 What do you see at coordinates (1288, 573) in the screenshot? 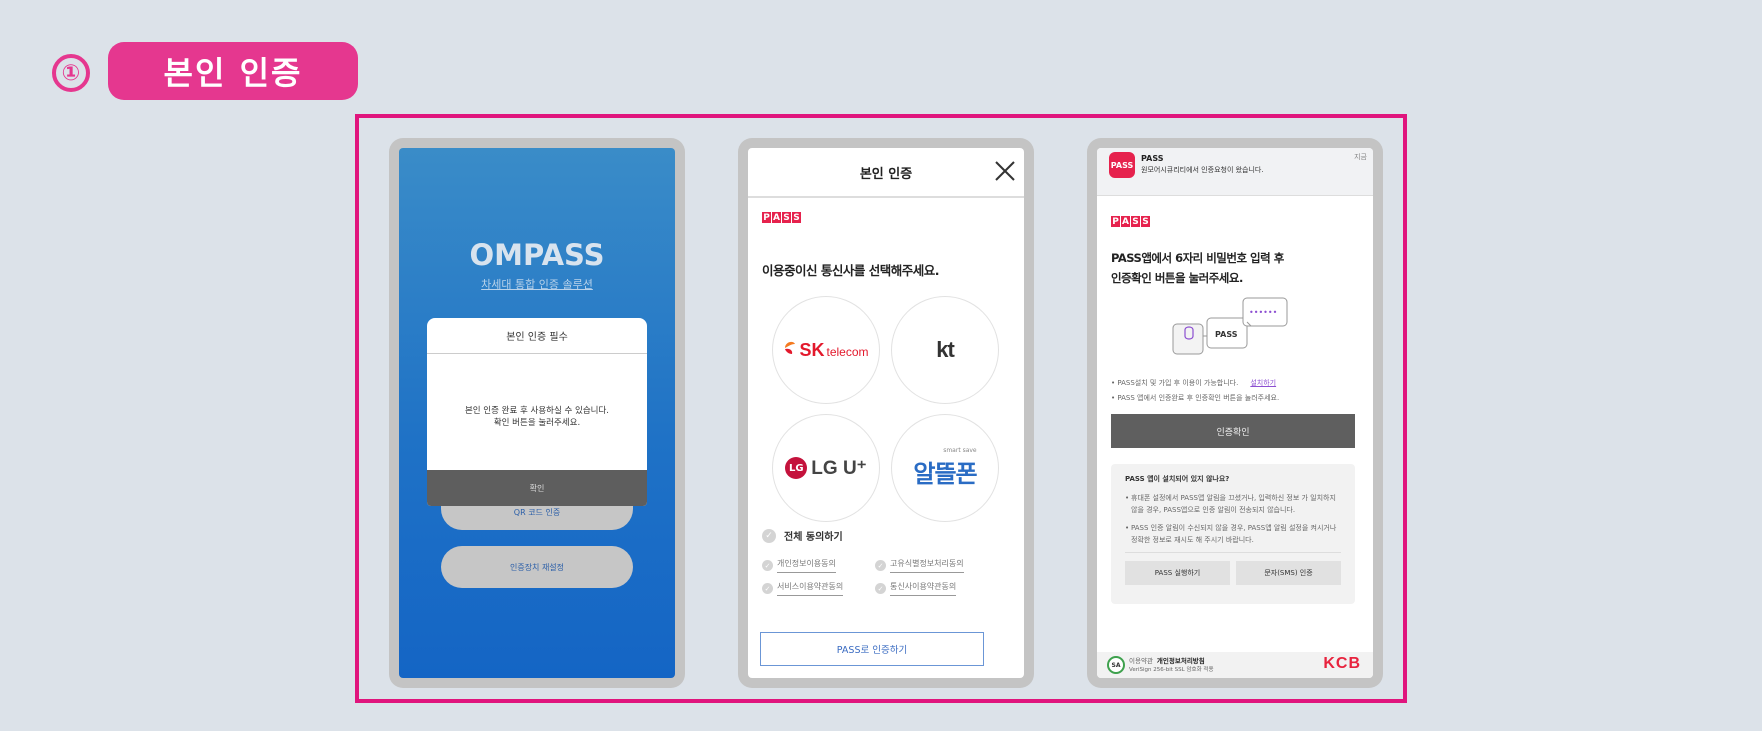
I see `sms-auth-button: 문자(SMS) 인증` at bounding box center [1288, 573].